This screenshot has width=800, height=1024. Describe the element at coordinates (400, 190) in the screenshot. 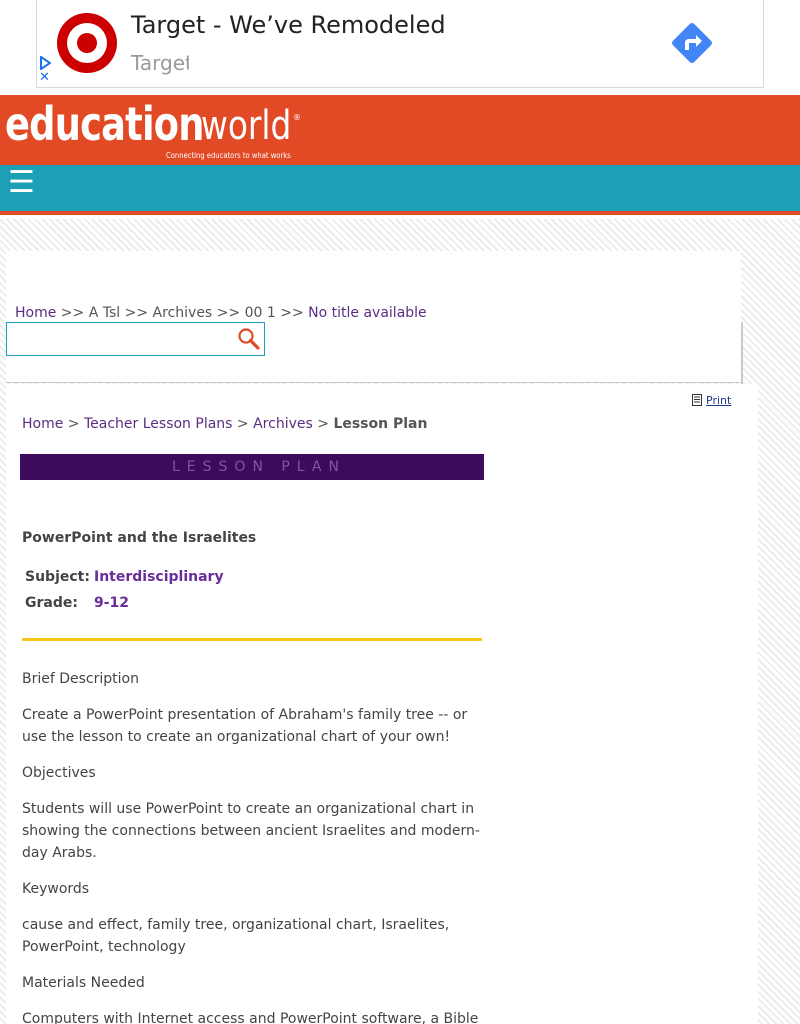

I see `nav-bar: ☰` at that location.